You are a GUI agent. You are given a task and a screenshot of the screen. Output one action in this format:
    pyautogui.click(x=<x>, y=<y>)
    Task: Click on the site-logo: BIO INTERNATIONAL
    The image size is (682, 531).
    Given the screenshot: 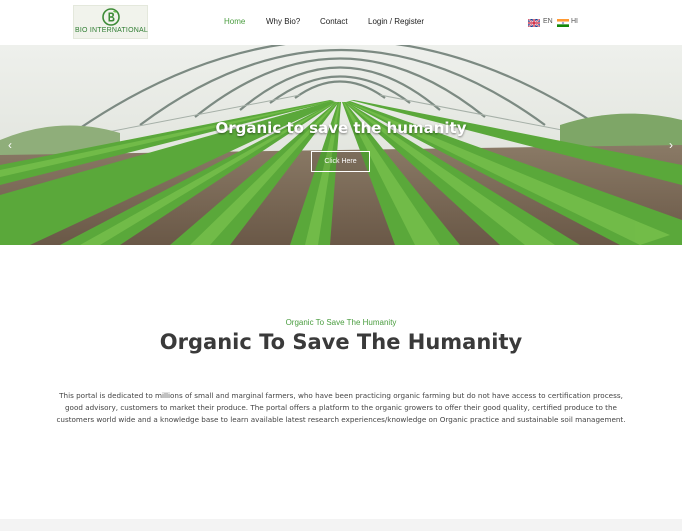 What is the action you would take?
    pyautogui.click(x=110, y=22)
    